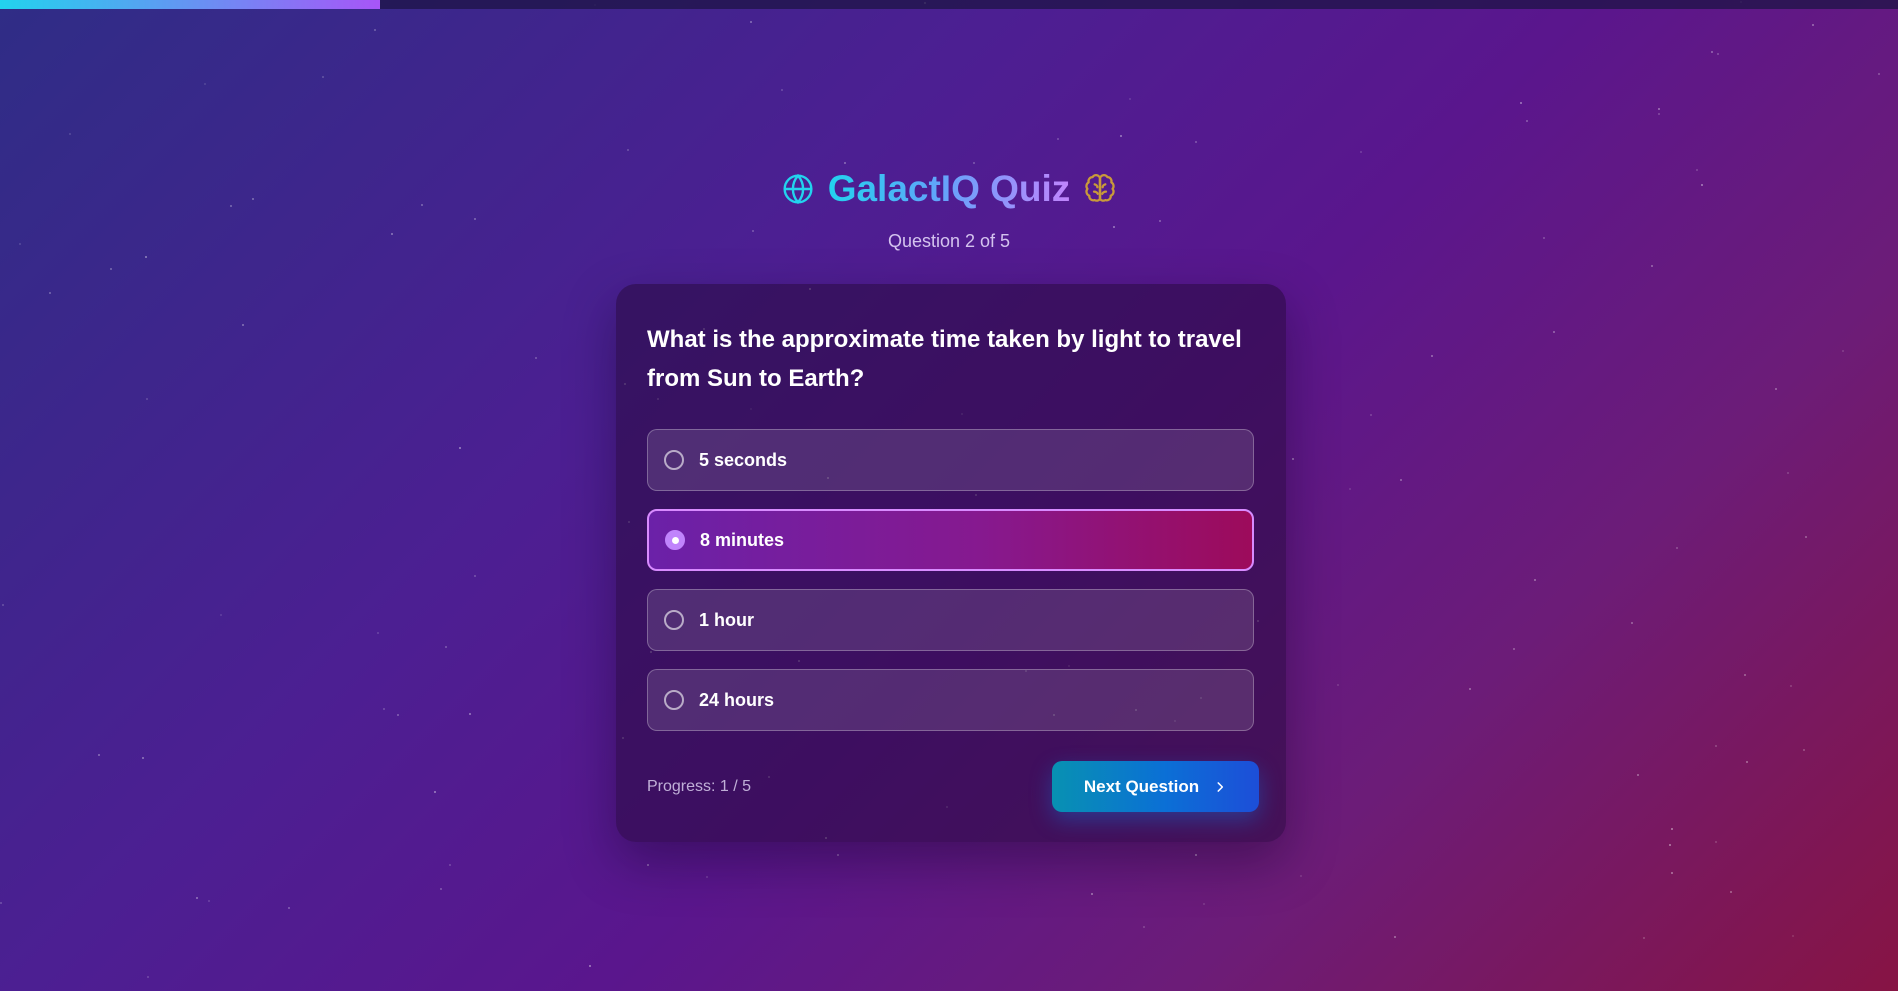  Describe the element at coordinates (727, 619) in the screenshot. I see `answer-option-label: 1 hour` at that location.